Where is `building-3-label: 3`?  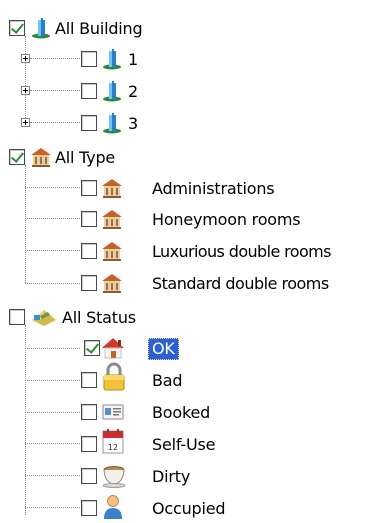
building-3-label: 3 is located at coordinates (133, 123).